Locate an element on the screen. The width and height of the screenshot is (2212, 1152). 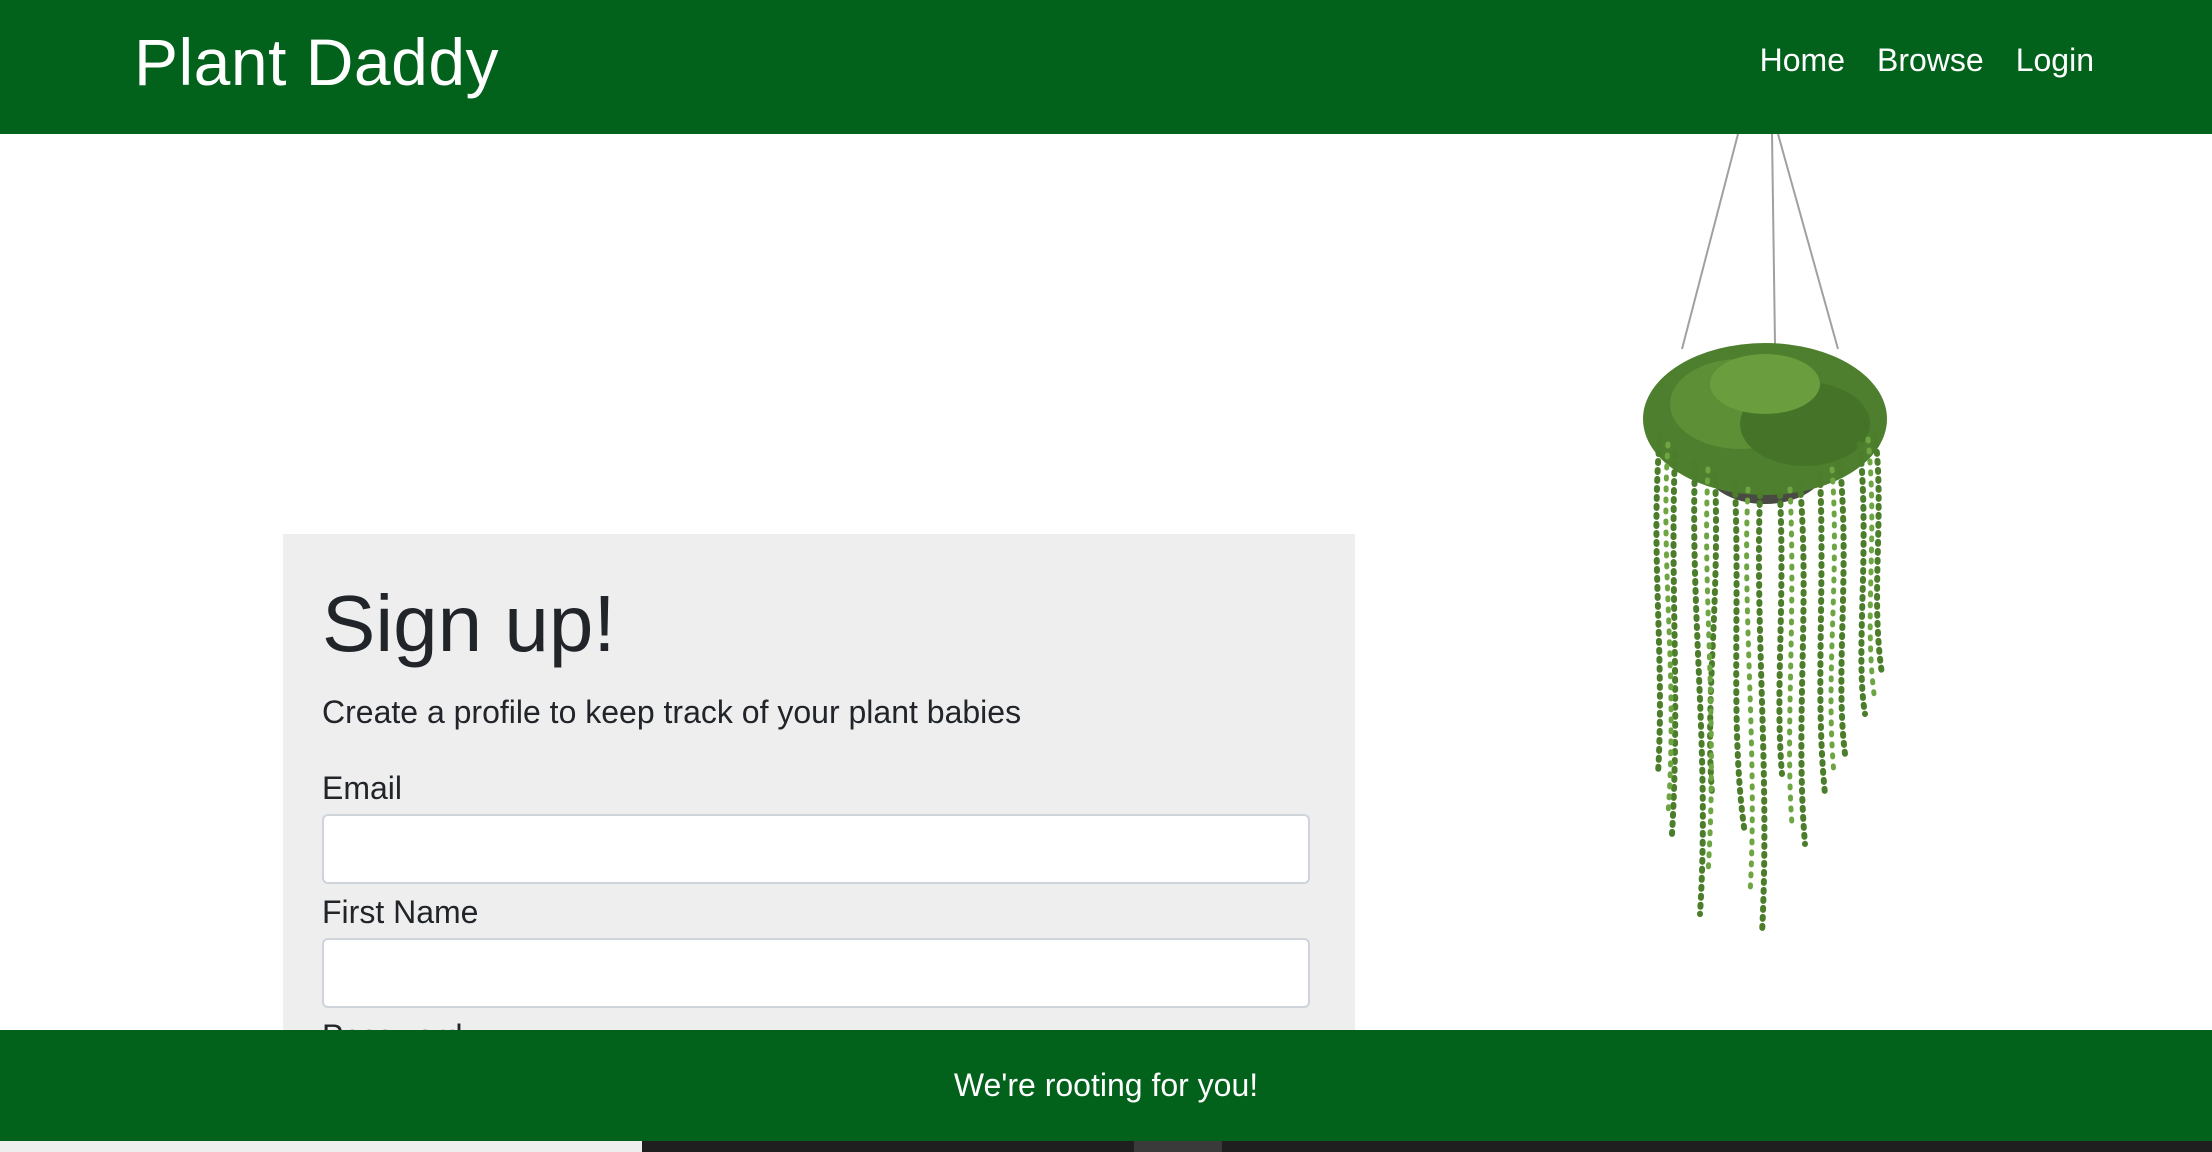
nav-links: Home Browse Login is located at coordinates (1927, 60).